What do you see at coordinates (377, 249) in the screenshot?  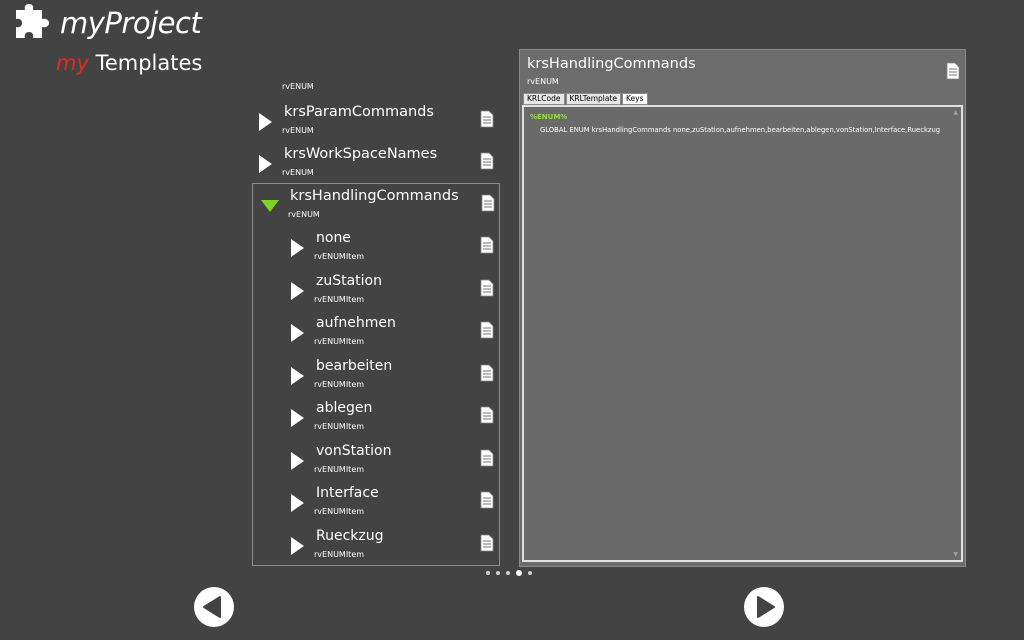 I see `enum-item: none rvENUMItem` at bounding box center [377, 249].